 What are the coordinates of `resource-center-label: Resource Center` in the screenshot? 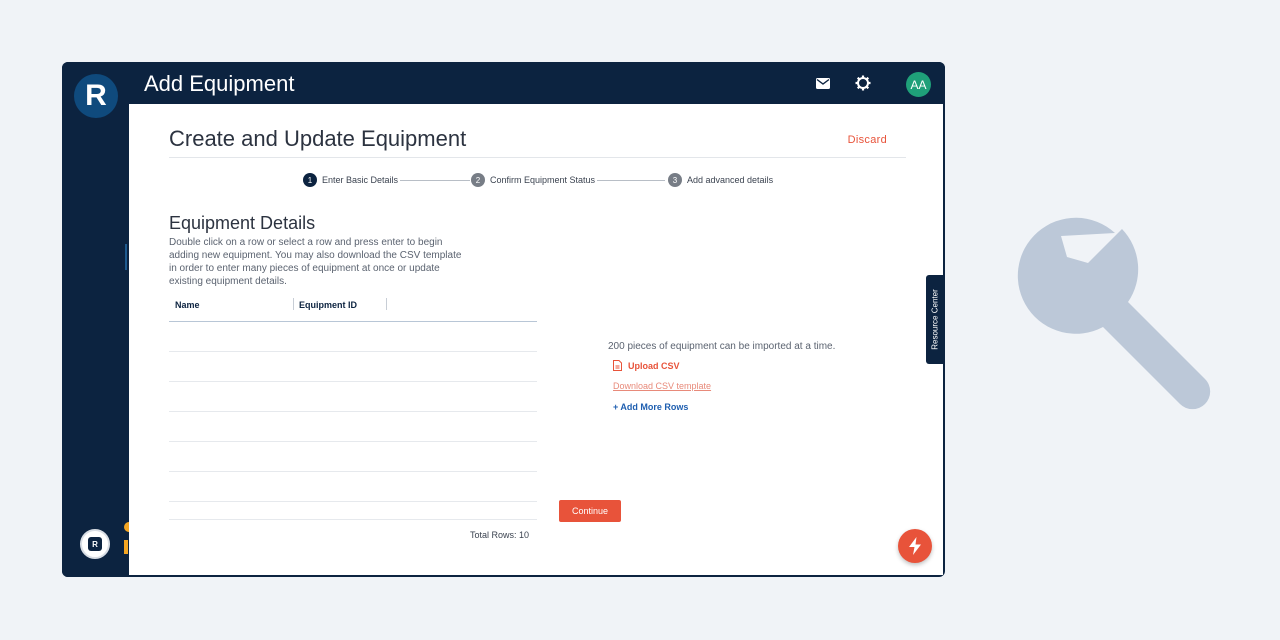 It's located at (935, 319).